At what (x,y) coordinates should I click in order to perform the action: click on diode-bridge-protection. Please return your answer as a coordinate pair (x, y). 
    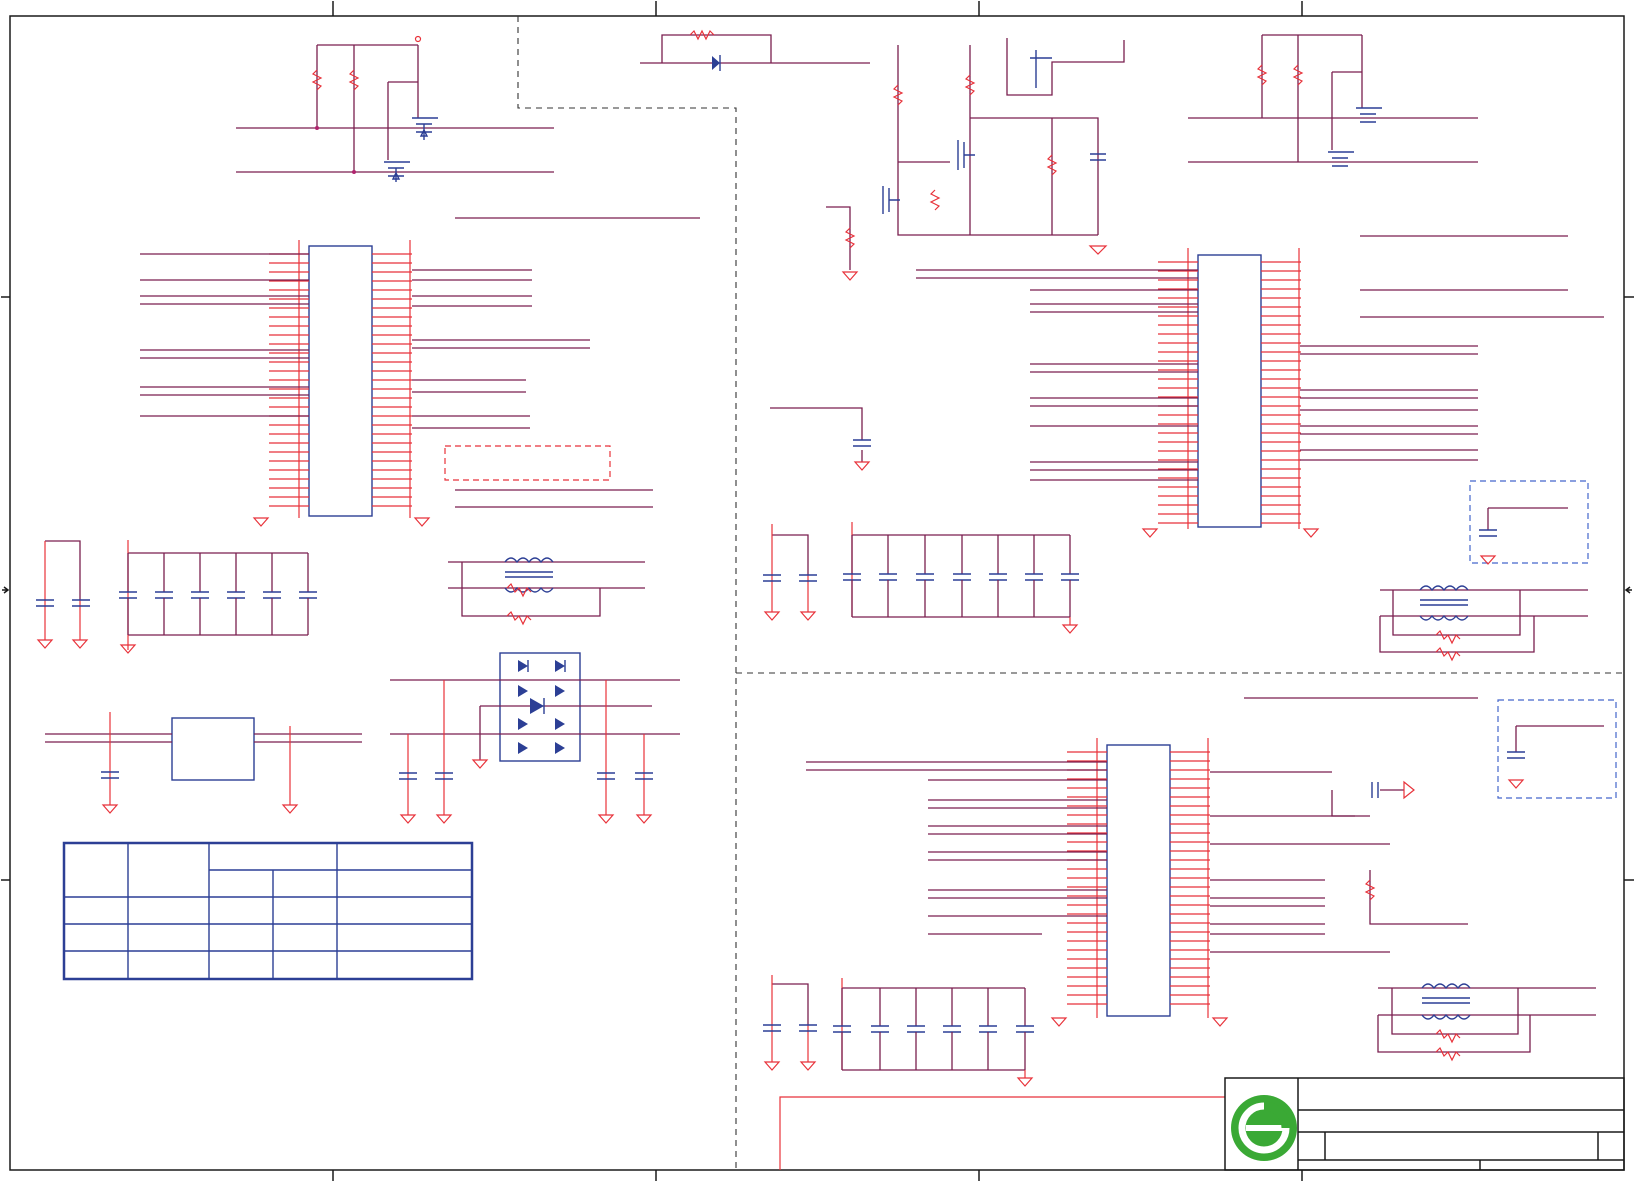
    Looking at the image, I should click on (535, 738).